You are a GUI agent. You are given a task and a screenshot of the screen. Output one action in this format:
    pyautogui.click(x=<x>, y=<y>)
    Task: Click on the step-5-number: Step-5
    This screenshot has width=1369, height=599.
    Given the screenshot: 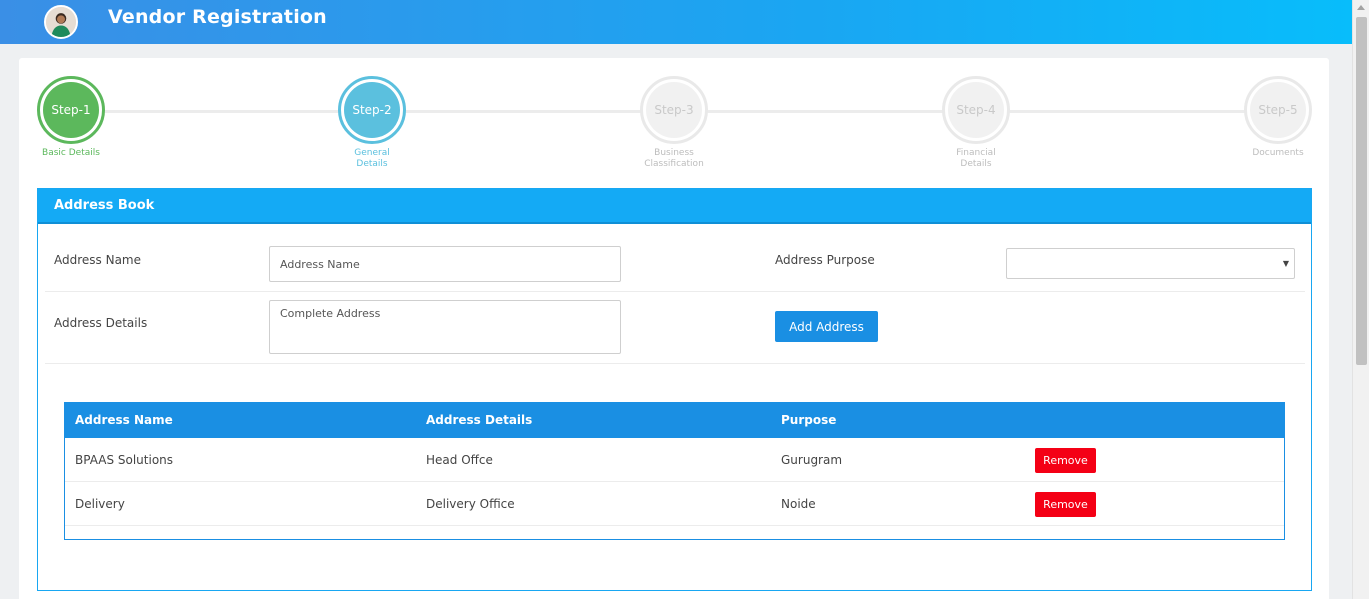 What is the action you would take?
    pyautogui.click(x=1278, y=110)
    